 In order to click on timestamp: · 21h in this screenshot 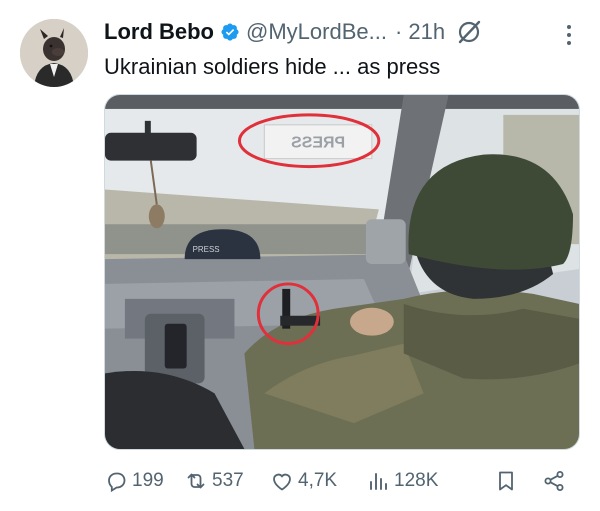, I will do `click(420, 32)`.